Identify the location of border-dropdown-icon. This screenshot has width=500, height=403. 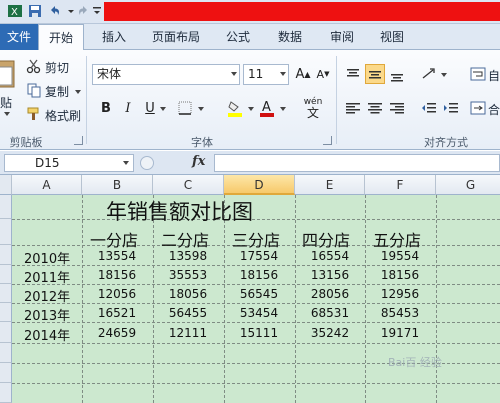
(201, 109).